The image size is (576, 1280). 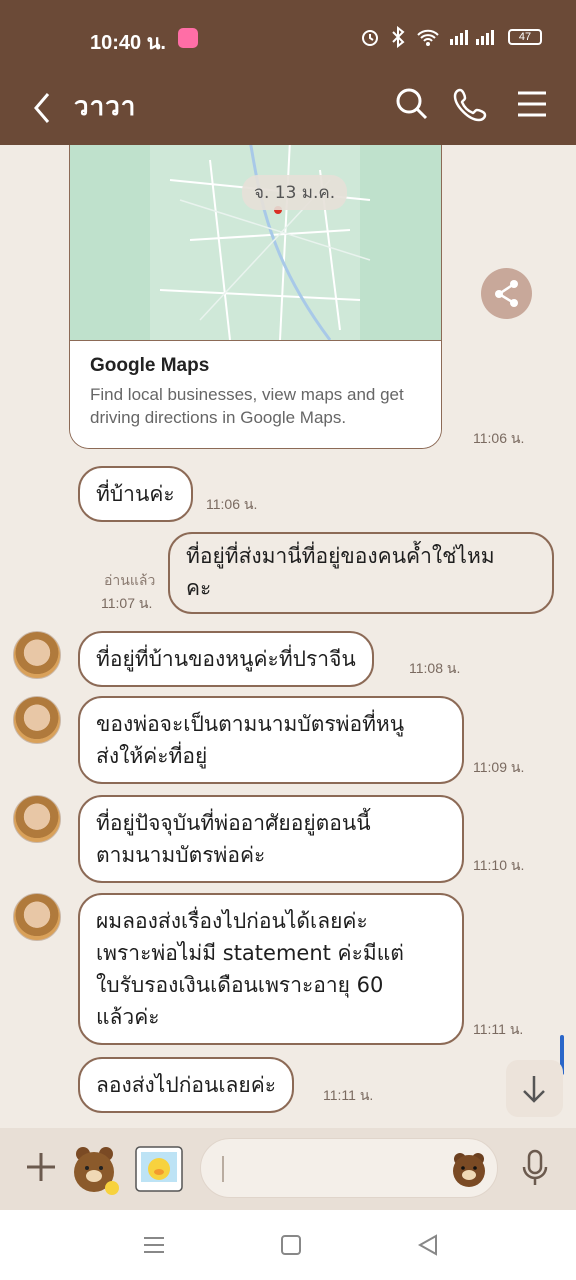 What do you see at coordinates (469, 1169) in the screenshot?
I see `emoji-icon` at bounding box center [469, 1169].